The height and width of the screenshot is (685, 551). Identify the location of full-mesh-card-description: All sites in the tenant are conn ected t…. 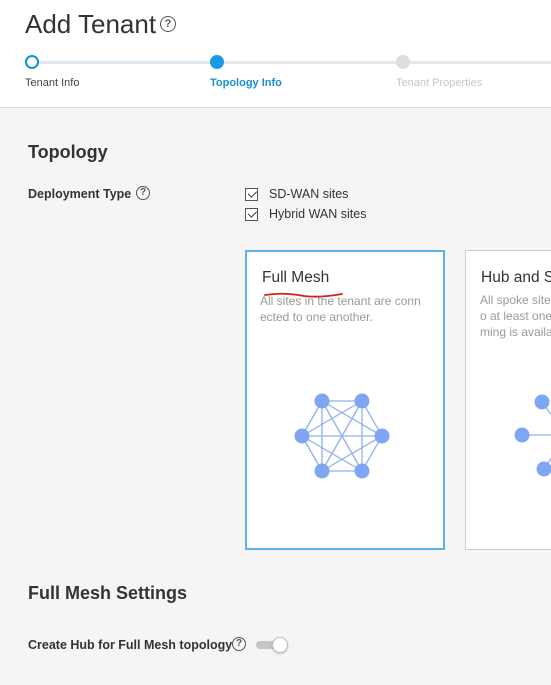
(340, 309).